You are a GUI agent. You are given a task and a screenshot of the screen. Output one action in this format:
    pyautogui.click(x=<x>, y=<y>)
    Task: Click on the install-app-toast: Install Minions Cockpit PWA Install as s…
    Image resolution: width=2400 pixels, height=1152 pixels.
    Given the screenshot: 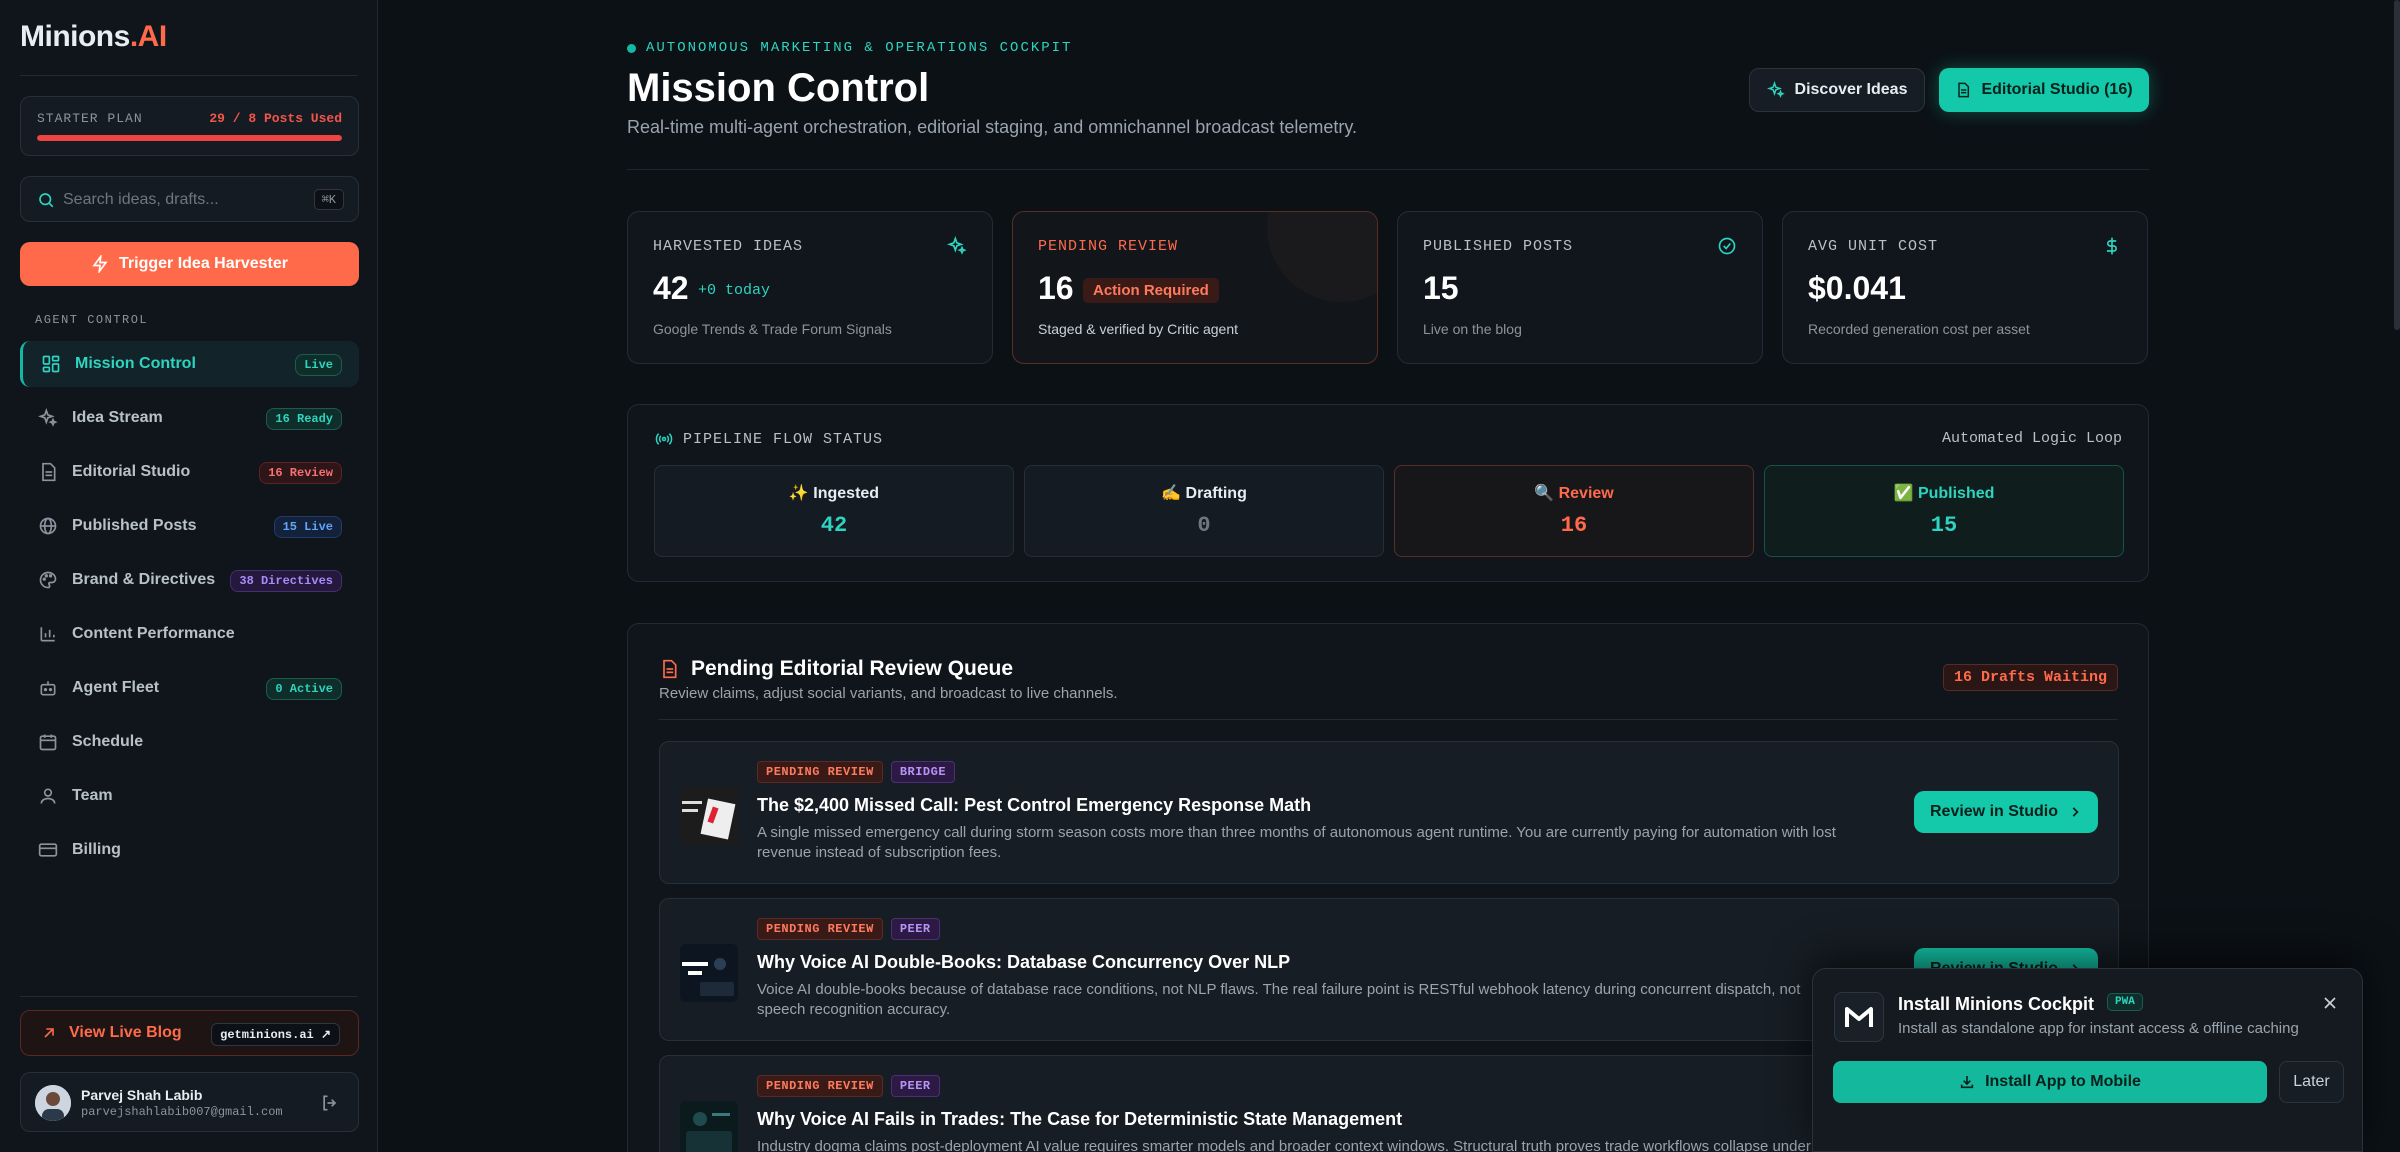 What is the action you would take?
    pyautogui.click(x=2087, y=1060)
    